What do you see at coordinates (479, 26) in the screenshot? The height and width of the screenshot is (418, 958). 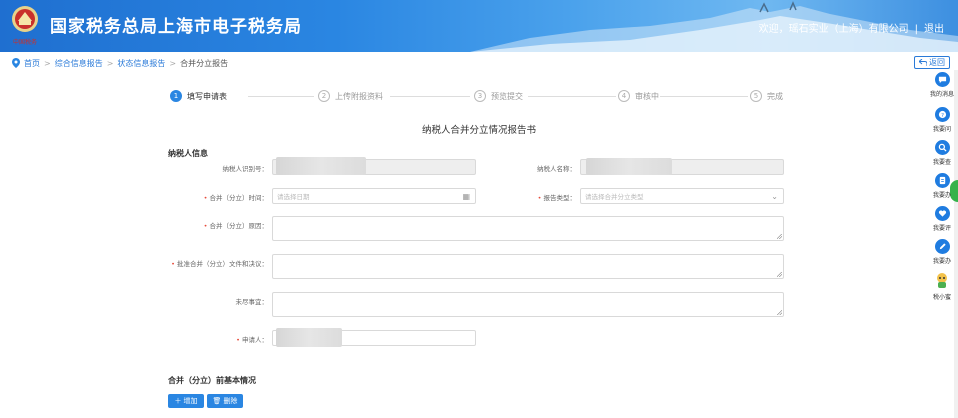 I see `site-header: 中国税务 国家税务总局上海市电子税务局 欢迎，瑶石实业（上海）有限公司 | 退出` at bounding box center [479, 26].